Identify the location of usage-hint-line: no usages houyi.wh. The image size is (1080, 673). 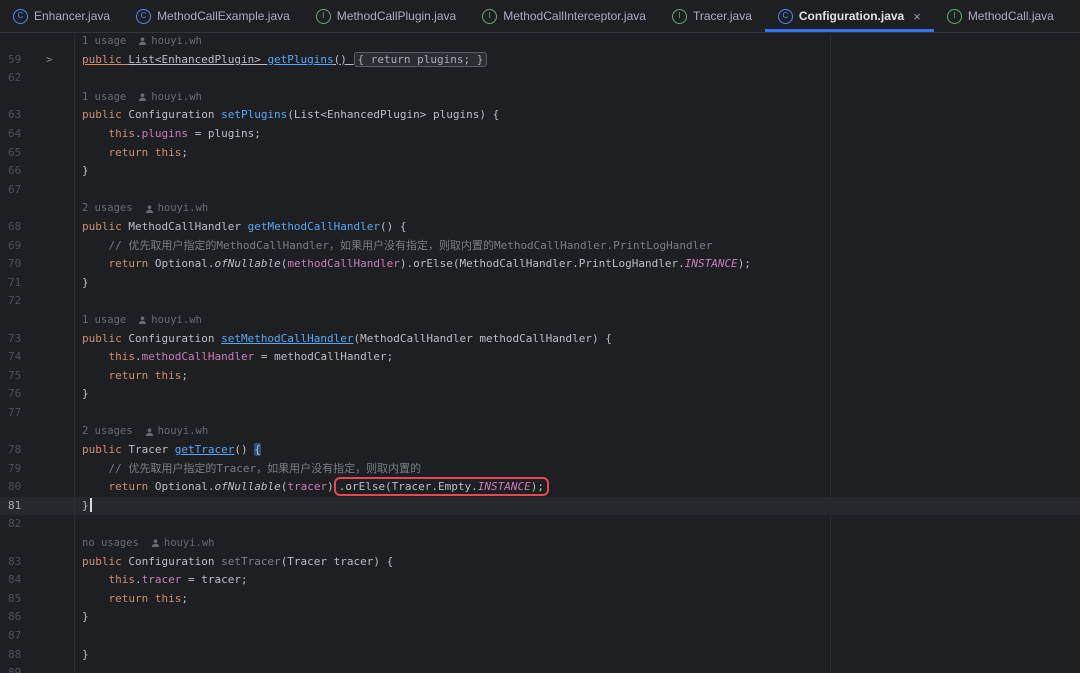
(540, 543).